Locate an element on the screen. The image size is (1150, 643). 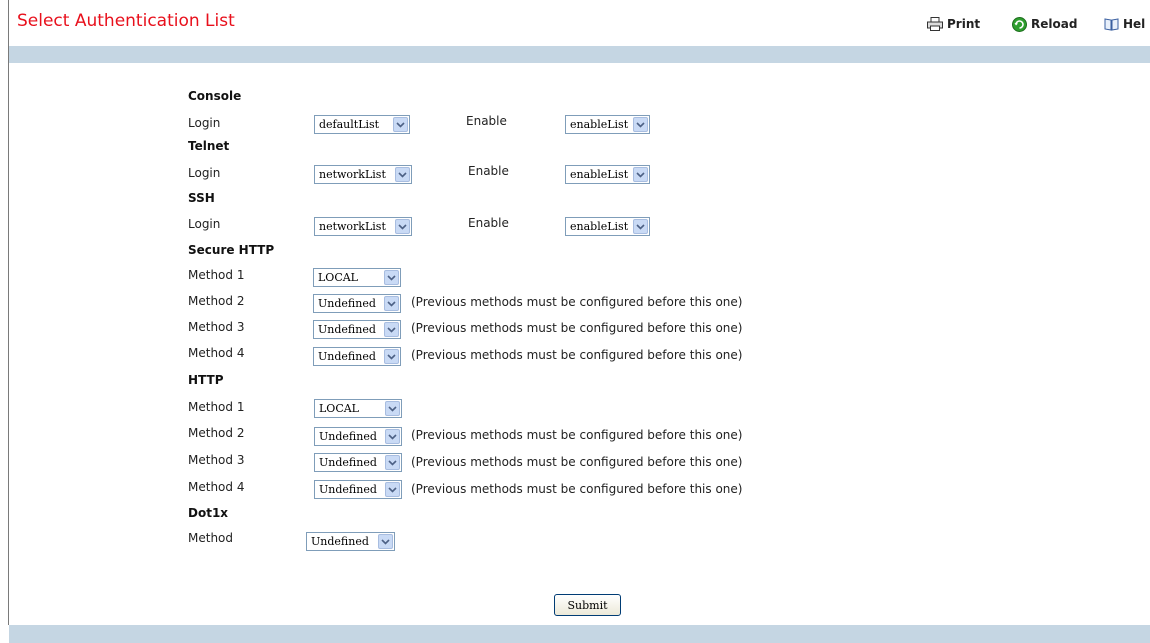
http-method-1-select: LOCAL is located at coordinates (358, 408).